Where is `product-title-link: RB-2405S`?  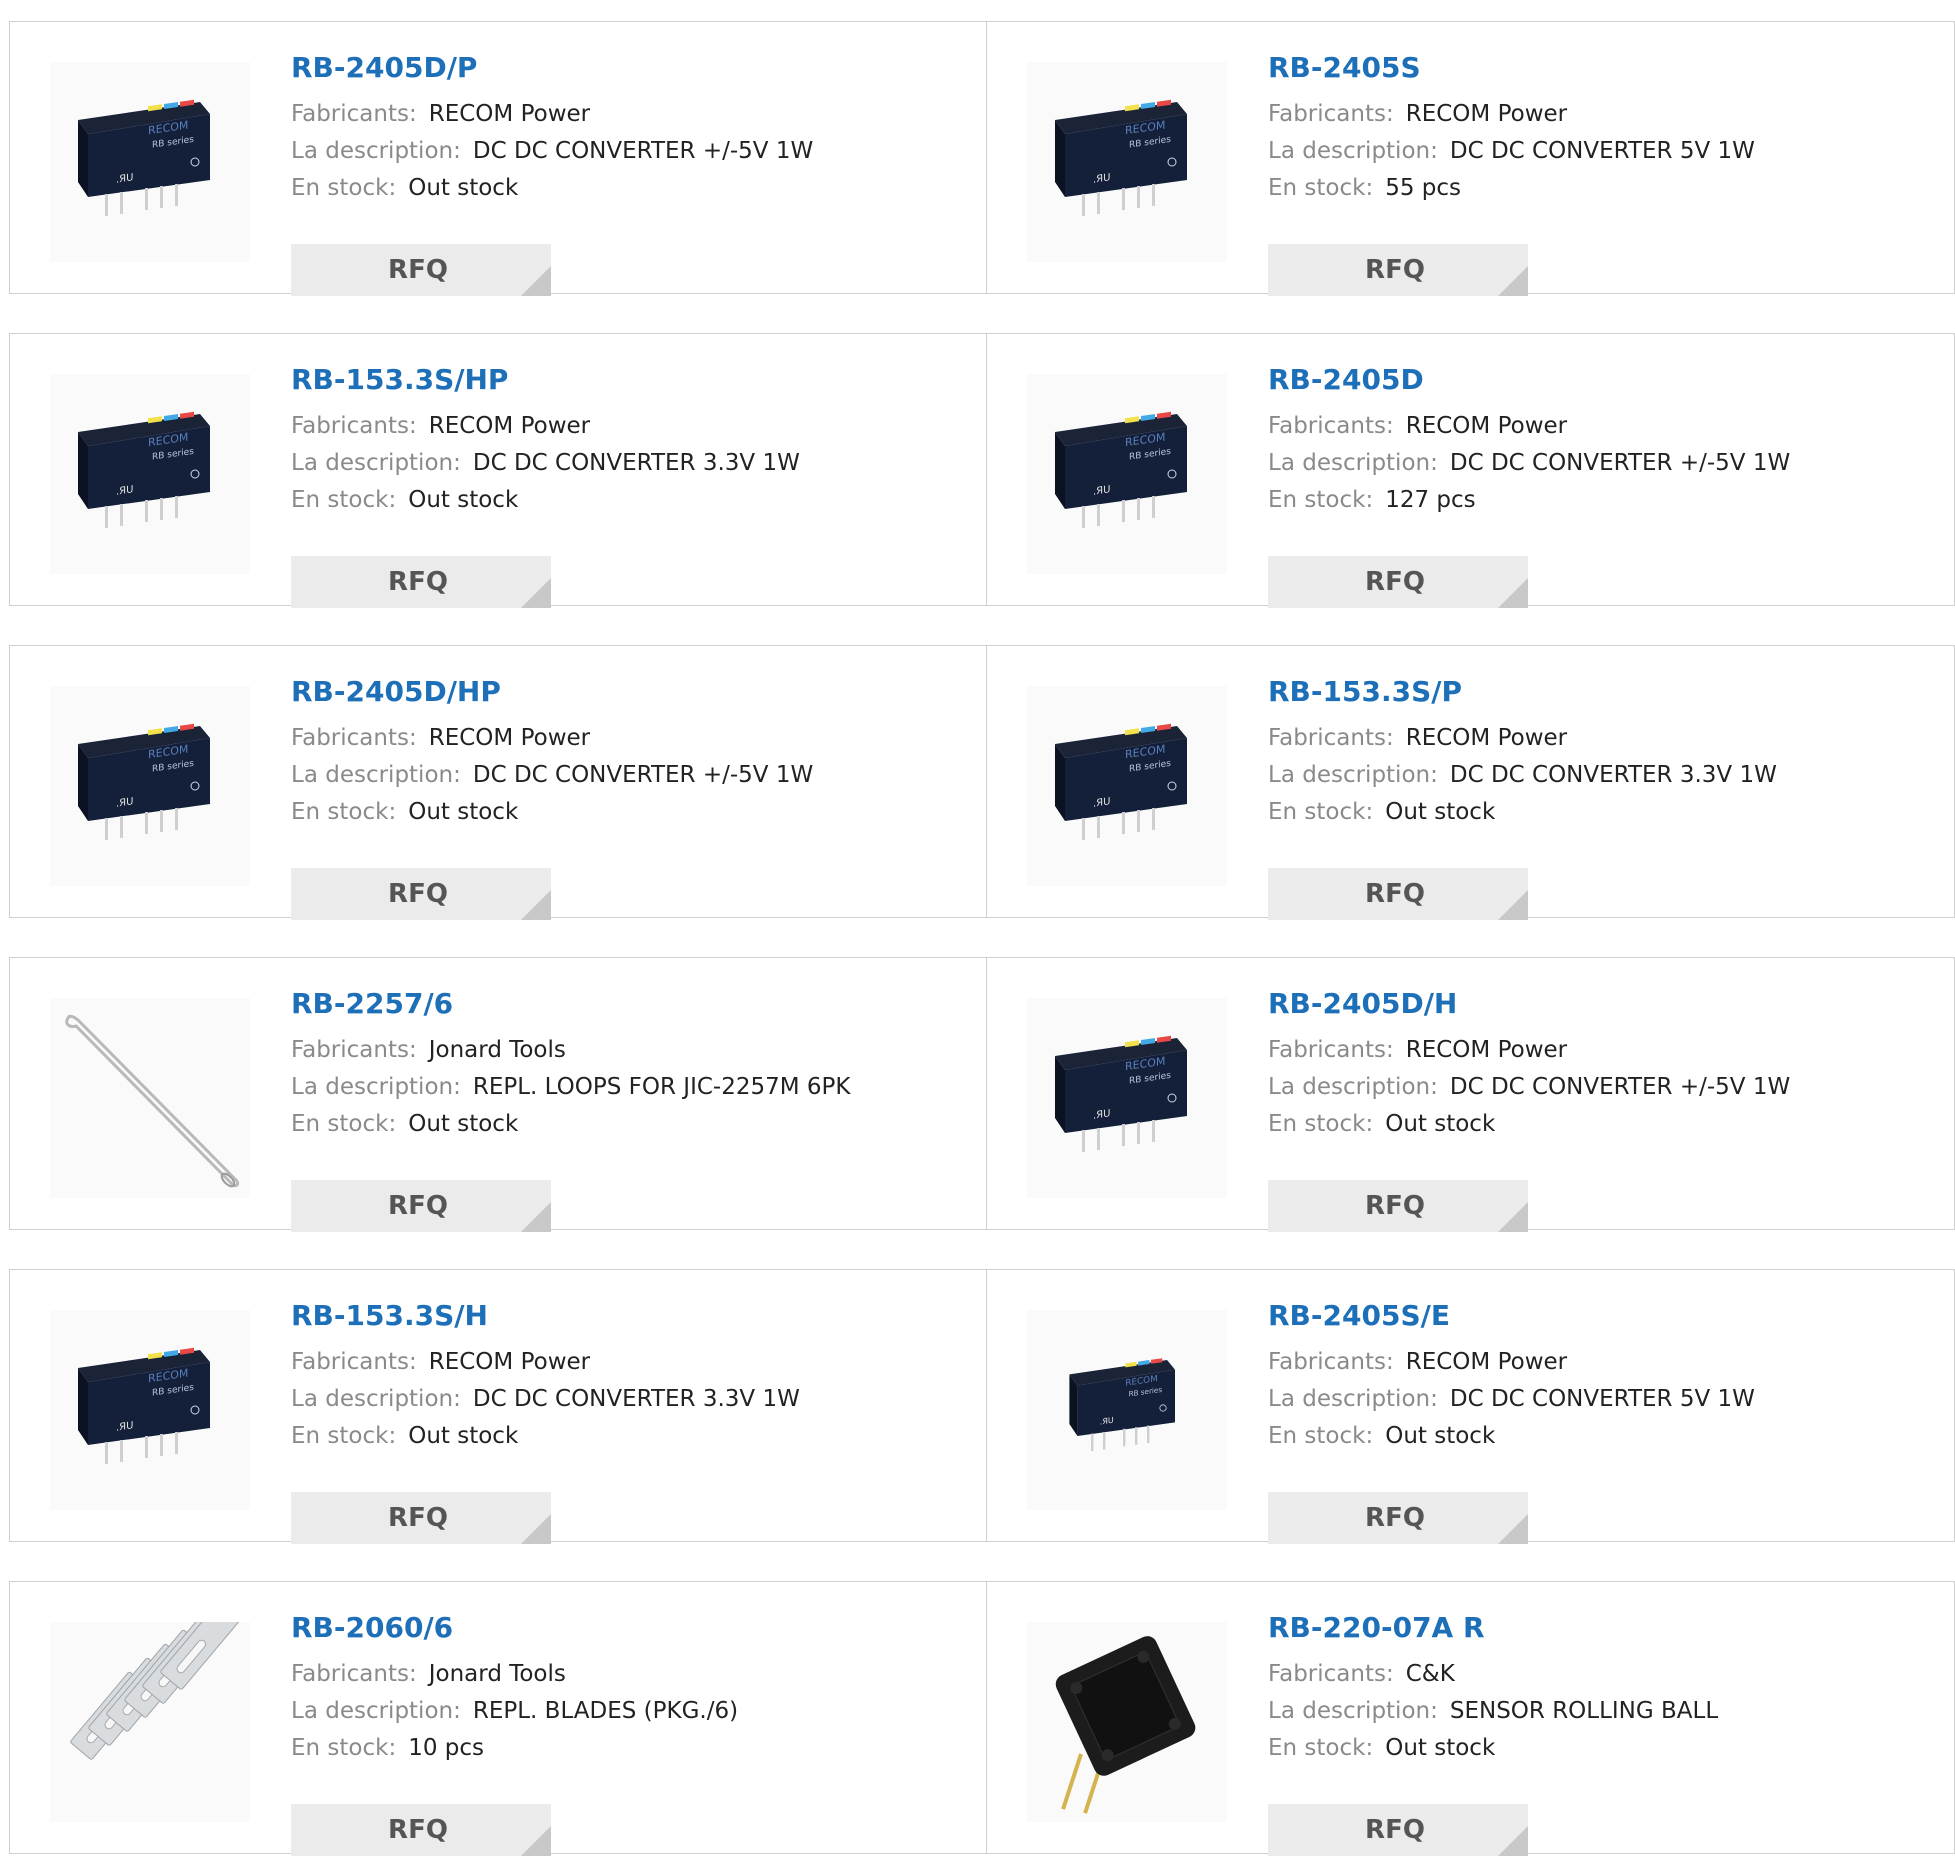
product-title-link: RB-2405S is located at coordinates (1344, 68).